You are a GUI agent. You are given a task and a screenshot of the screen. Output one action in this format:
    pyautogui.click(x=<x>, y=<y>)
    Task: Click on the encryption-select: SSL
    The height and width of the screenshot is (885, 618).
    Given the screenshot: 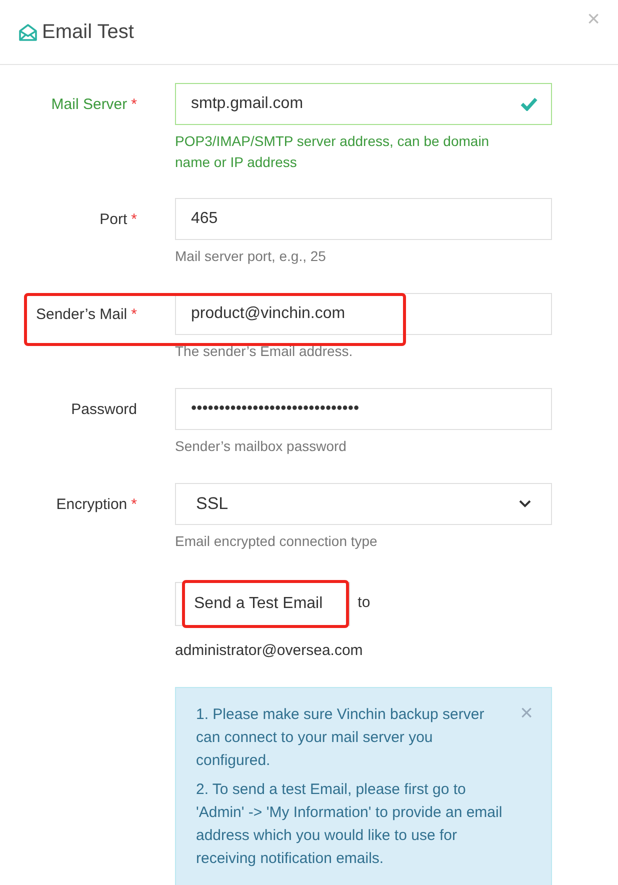 What is the action you would take?
    pyautogui.click(x=363, y=504)
    